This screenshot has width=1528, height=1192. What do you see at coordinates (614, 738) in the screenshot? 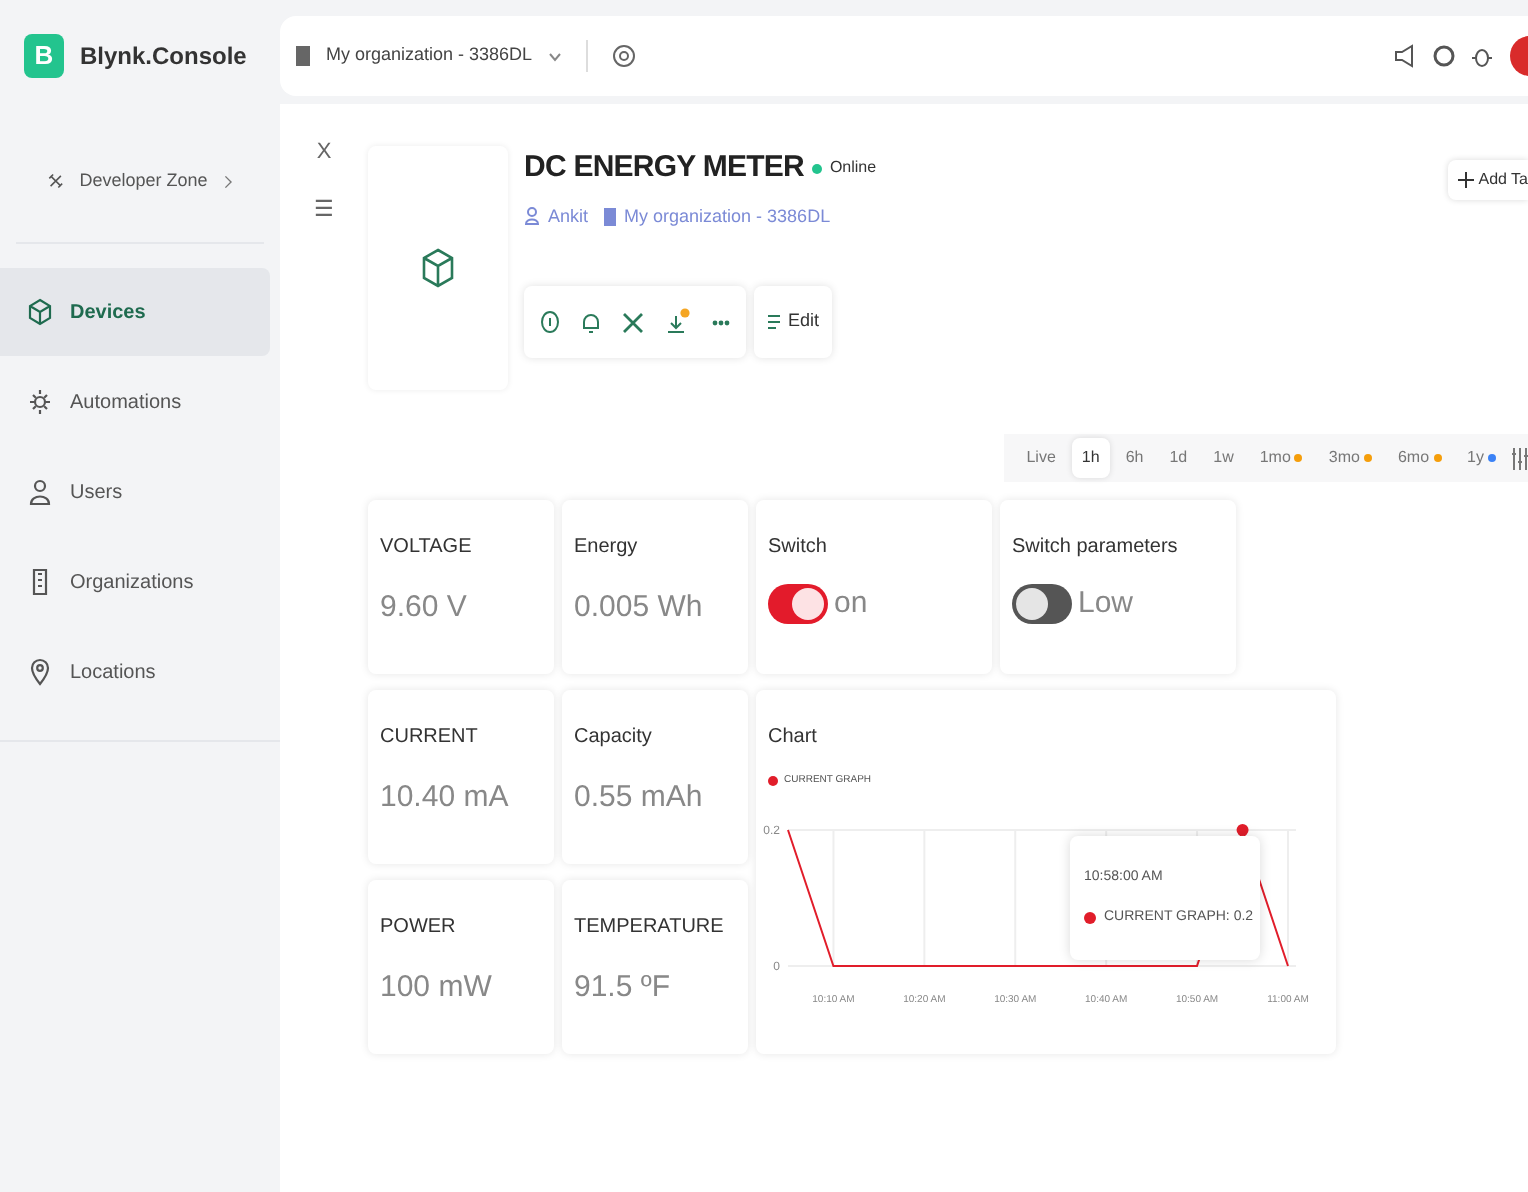
I see `widget-title: Capacity` at bounding box center [614, 738].